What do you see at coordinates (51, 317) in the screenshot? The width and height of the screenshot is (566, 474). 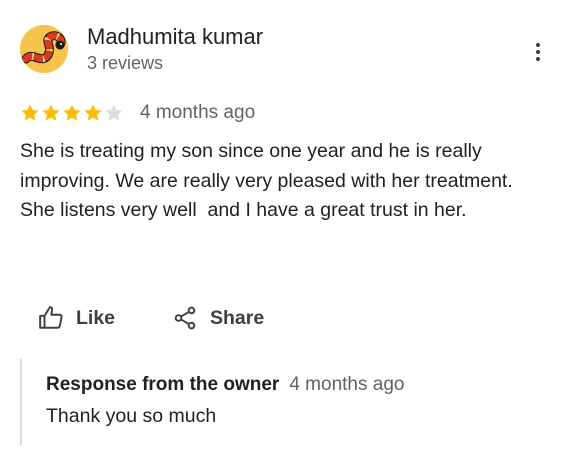 I see `thumbs-up-icon` at bounding box center [51, 317].